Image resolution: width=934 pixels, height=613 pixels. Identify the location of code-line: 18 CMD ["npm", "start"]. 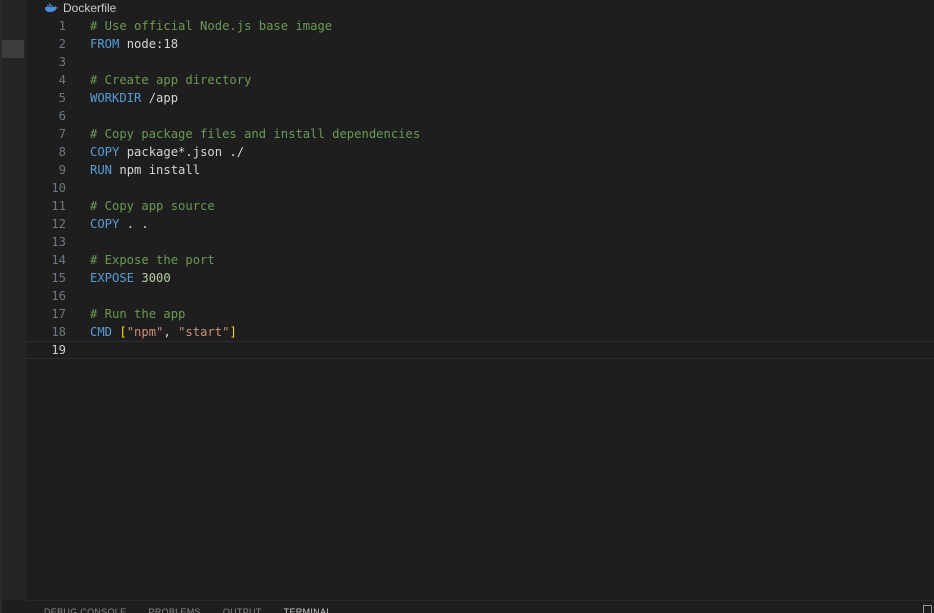
(480, 332).